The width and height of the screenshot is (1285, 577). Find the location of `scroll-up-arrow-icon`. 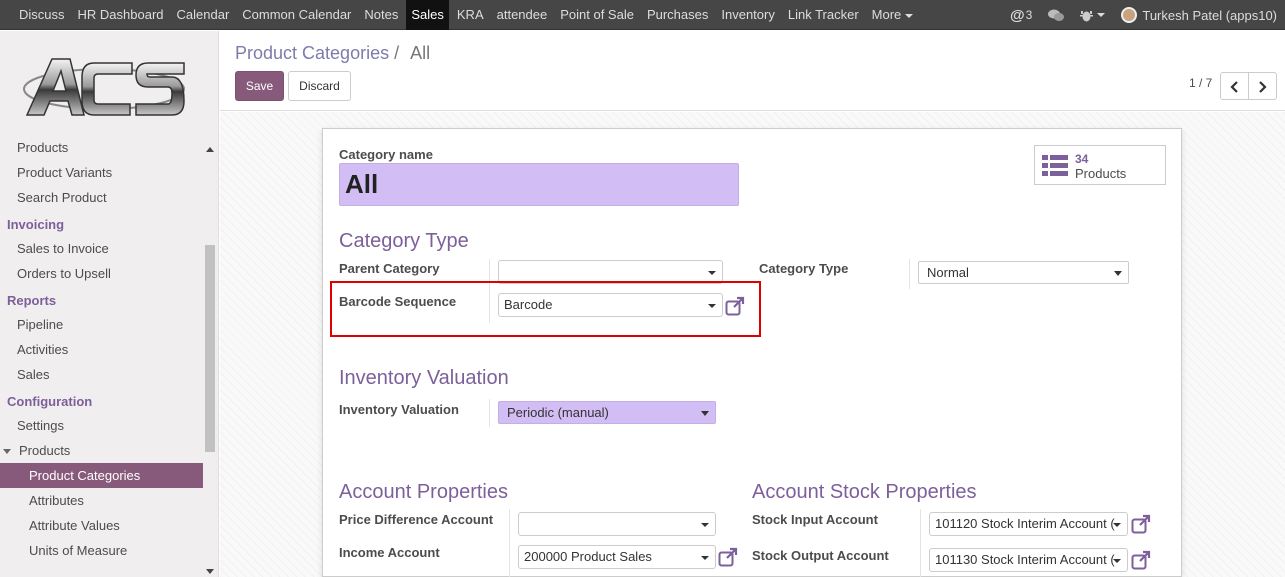

scroll-up-arrow-icon is located at coordinates (210, 149).